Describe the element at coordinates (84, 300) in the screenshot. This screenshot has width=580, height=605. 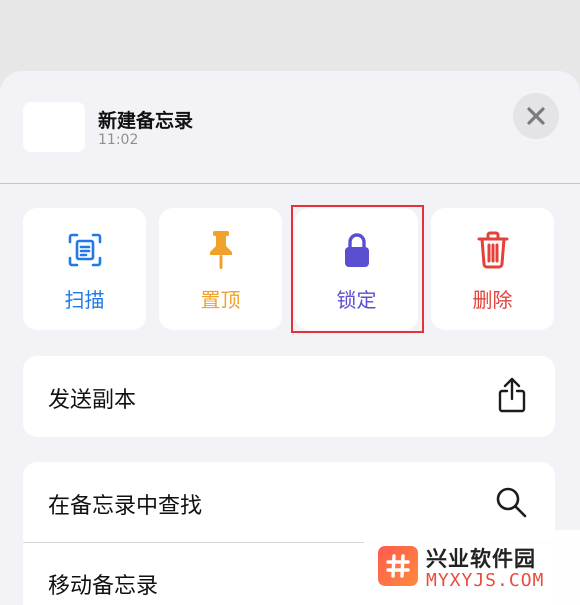
I see `scan-label: 扫描` at that location.